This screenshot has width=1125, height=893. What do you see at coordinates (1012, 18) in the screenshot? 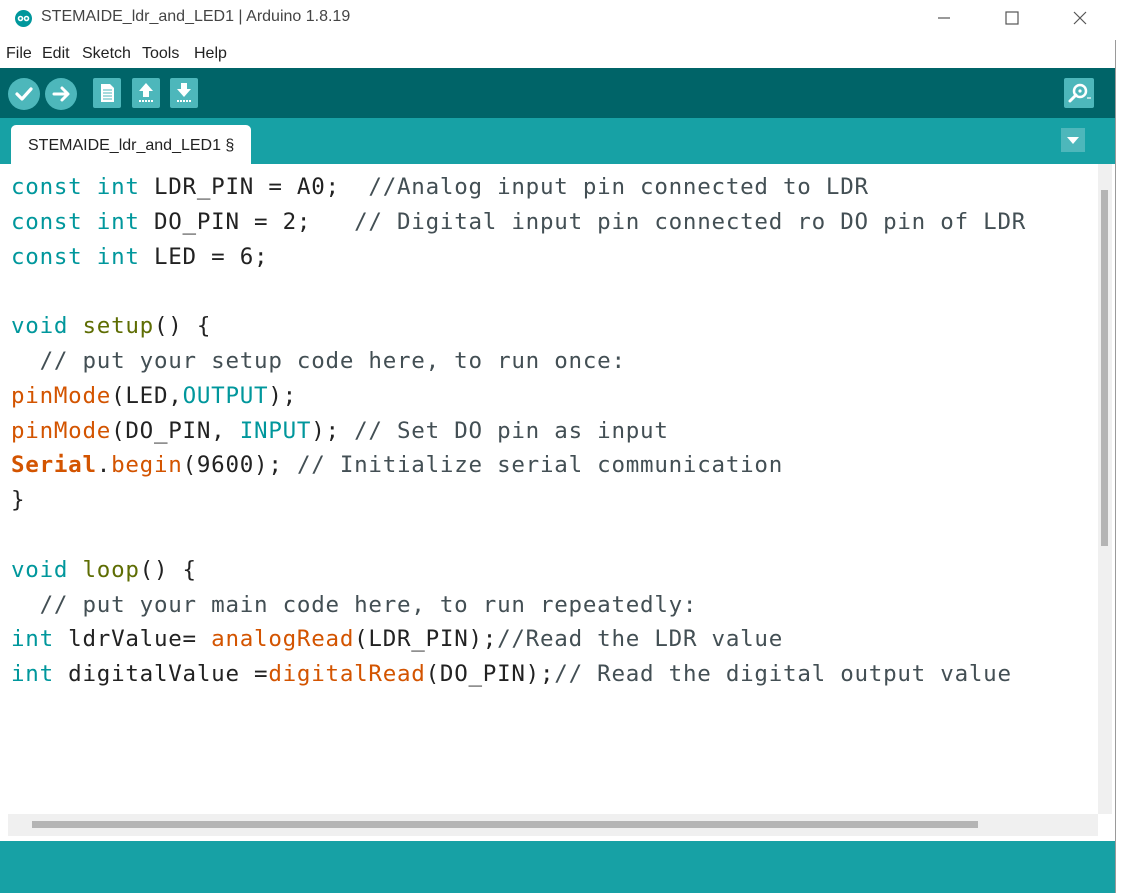
I see `maximize-button` at bounding box center [1012, 18].